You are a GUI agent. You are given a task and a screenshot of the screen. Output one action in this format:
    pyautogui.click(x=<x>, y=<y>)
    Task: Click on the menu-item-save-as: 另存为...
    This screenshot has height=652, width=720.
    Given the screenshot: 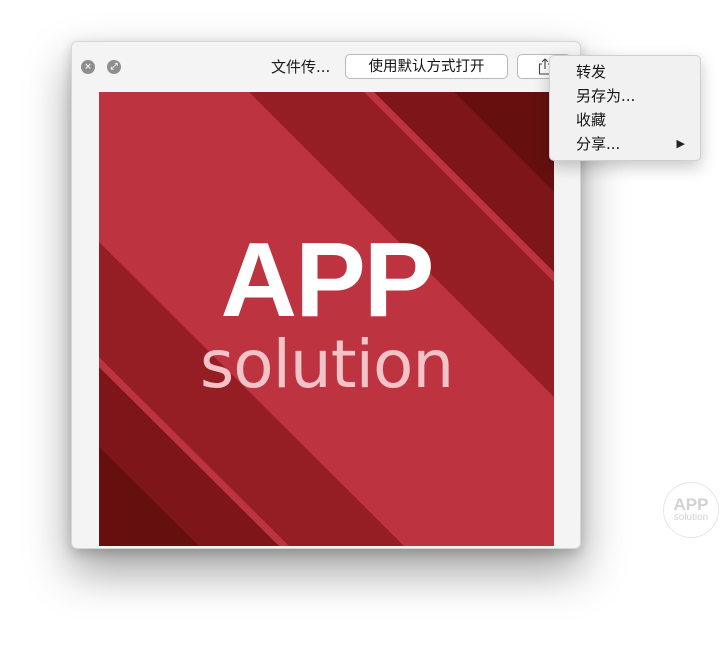 What is the action you would take?
    pyautogui.click(x=625, y=96)
    